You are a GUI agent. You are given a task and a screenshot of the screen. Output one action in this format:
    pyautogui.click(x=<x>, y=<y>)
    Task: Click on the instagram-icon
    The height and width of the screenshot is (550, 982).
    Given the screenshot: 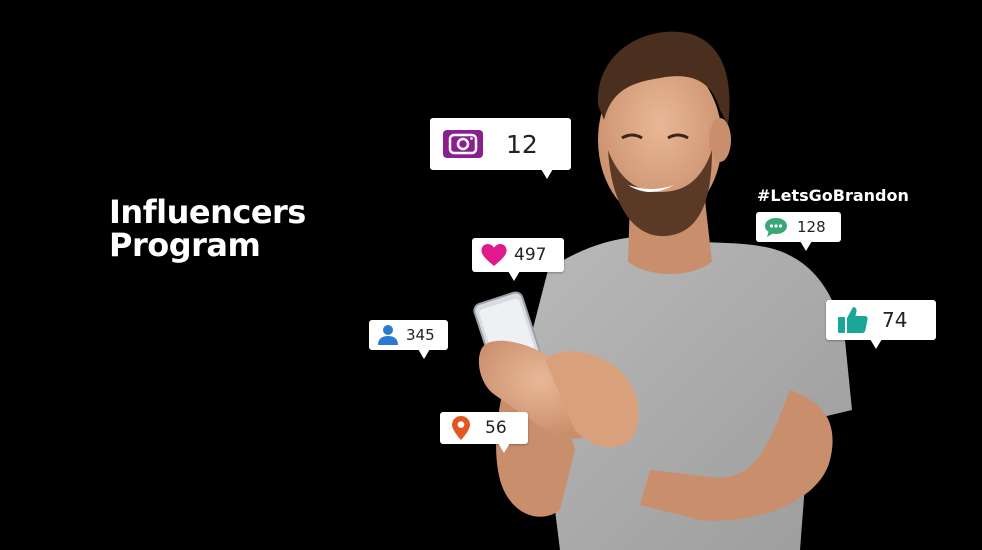 What is the action you would take?
    pyautogui.click(x=463, y=144)
    